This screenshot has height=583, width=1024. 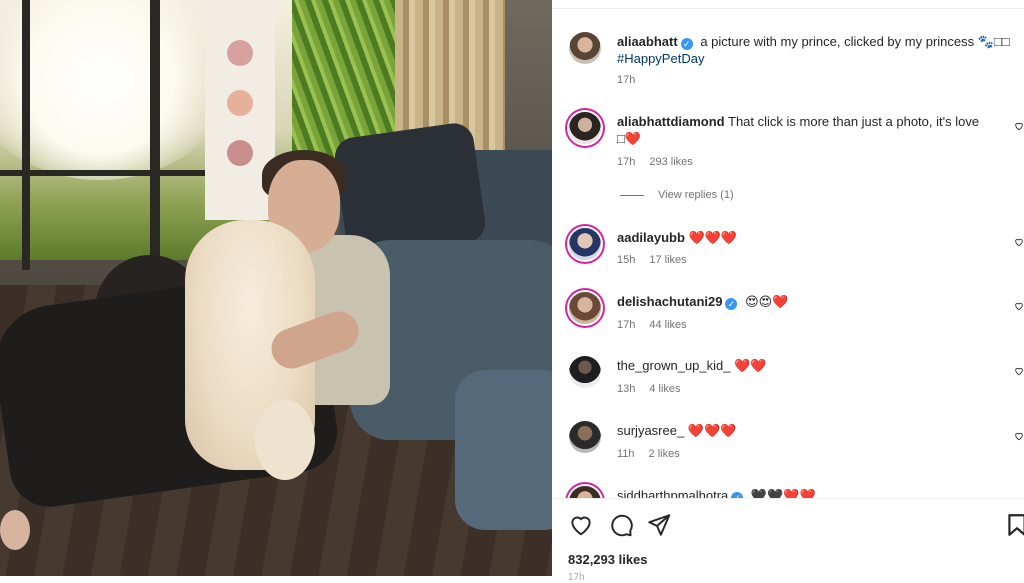 I want to click on commenter-username: aadilayubb, so click(x=651, y=237).